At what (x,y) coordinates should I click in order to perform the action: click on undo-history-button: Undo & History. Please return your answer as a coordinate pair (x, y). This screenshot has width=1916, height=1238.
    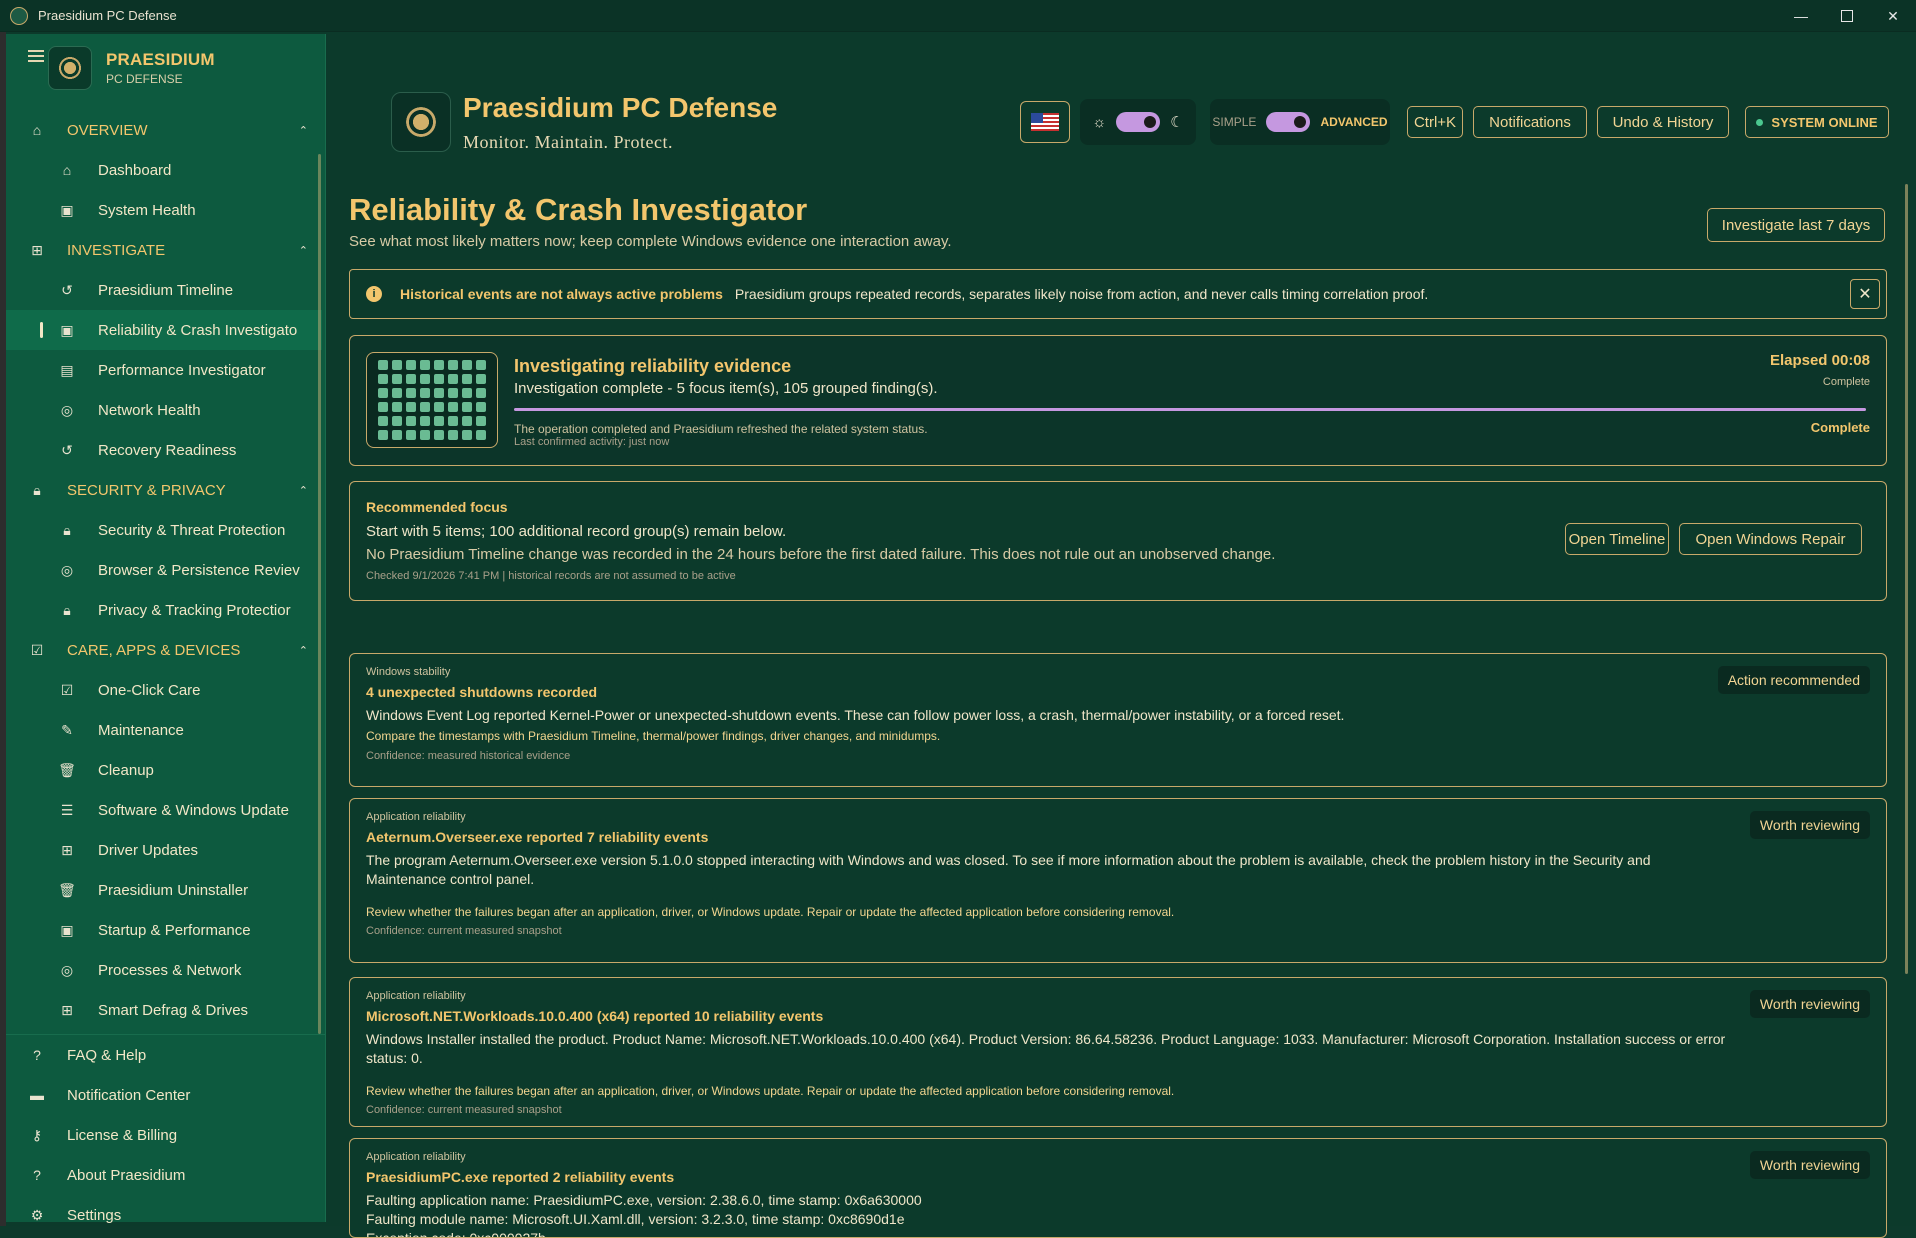
    Looking at the image, I should click on (1663, 122).